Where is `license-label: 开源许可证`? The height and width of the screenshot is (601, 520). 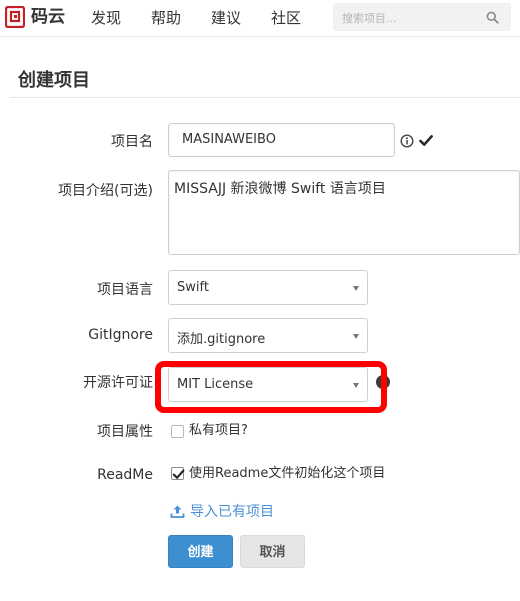 license-label: 开源许可证 is located at coordinates (118, 383).